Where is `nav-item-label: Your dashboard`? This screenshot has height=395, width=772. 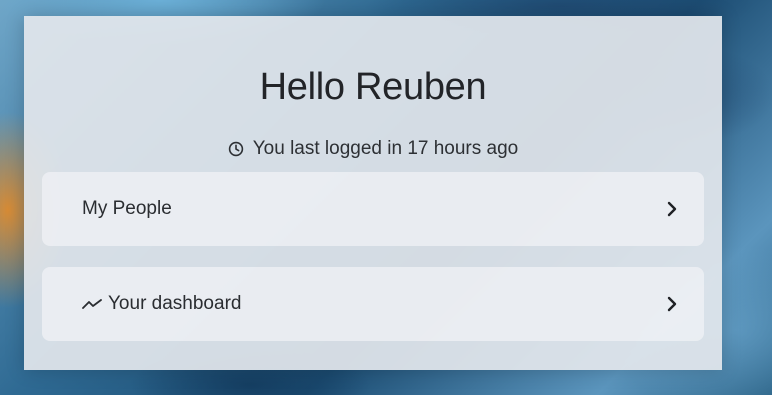 nav-item-label: Your dashboard is located at coordinates (175, 303).